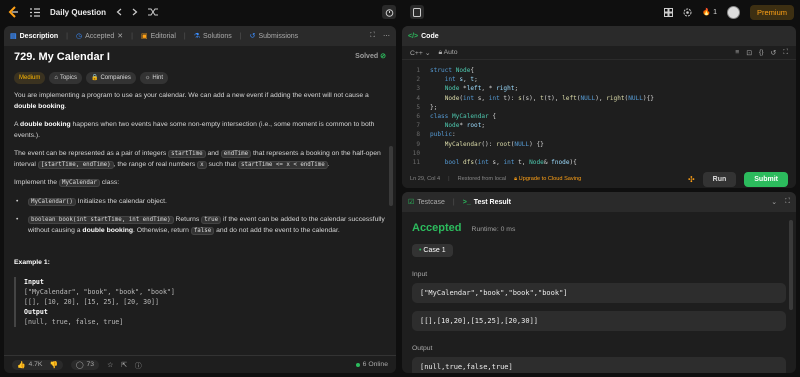 The image size is (800, 377). What do you see at coordinates (599, 321) in the screenshot?
I see `input-value: [[],[10,20],[15,25],[20,30]]` at bounding box center [599, 321].